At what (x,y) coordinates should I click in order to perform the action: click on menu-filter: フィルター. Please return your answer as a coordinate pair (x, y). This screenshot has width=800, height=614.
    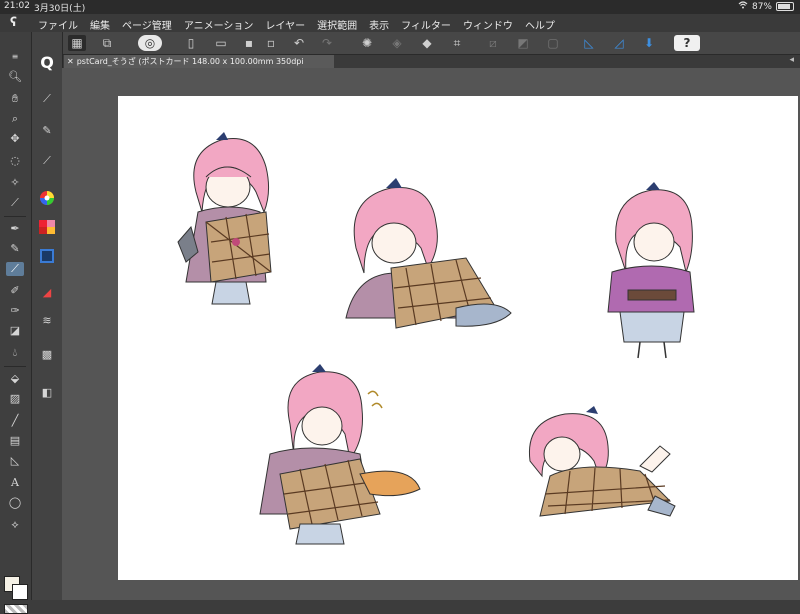
    Looking at the image, I should click on (426, 24).